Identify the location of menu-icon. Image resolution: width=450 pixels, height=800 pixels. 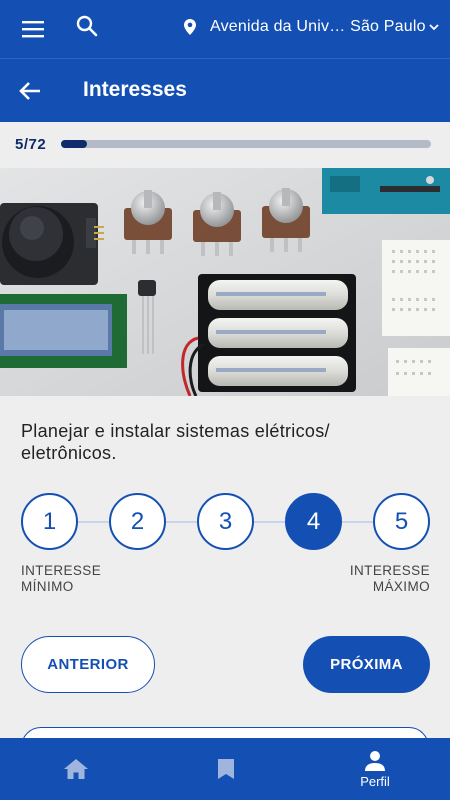
(33, 29).